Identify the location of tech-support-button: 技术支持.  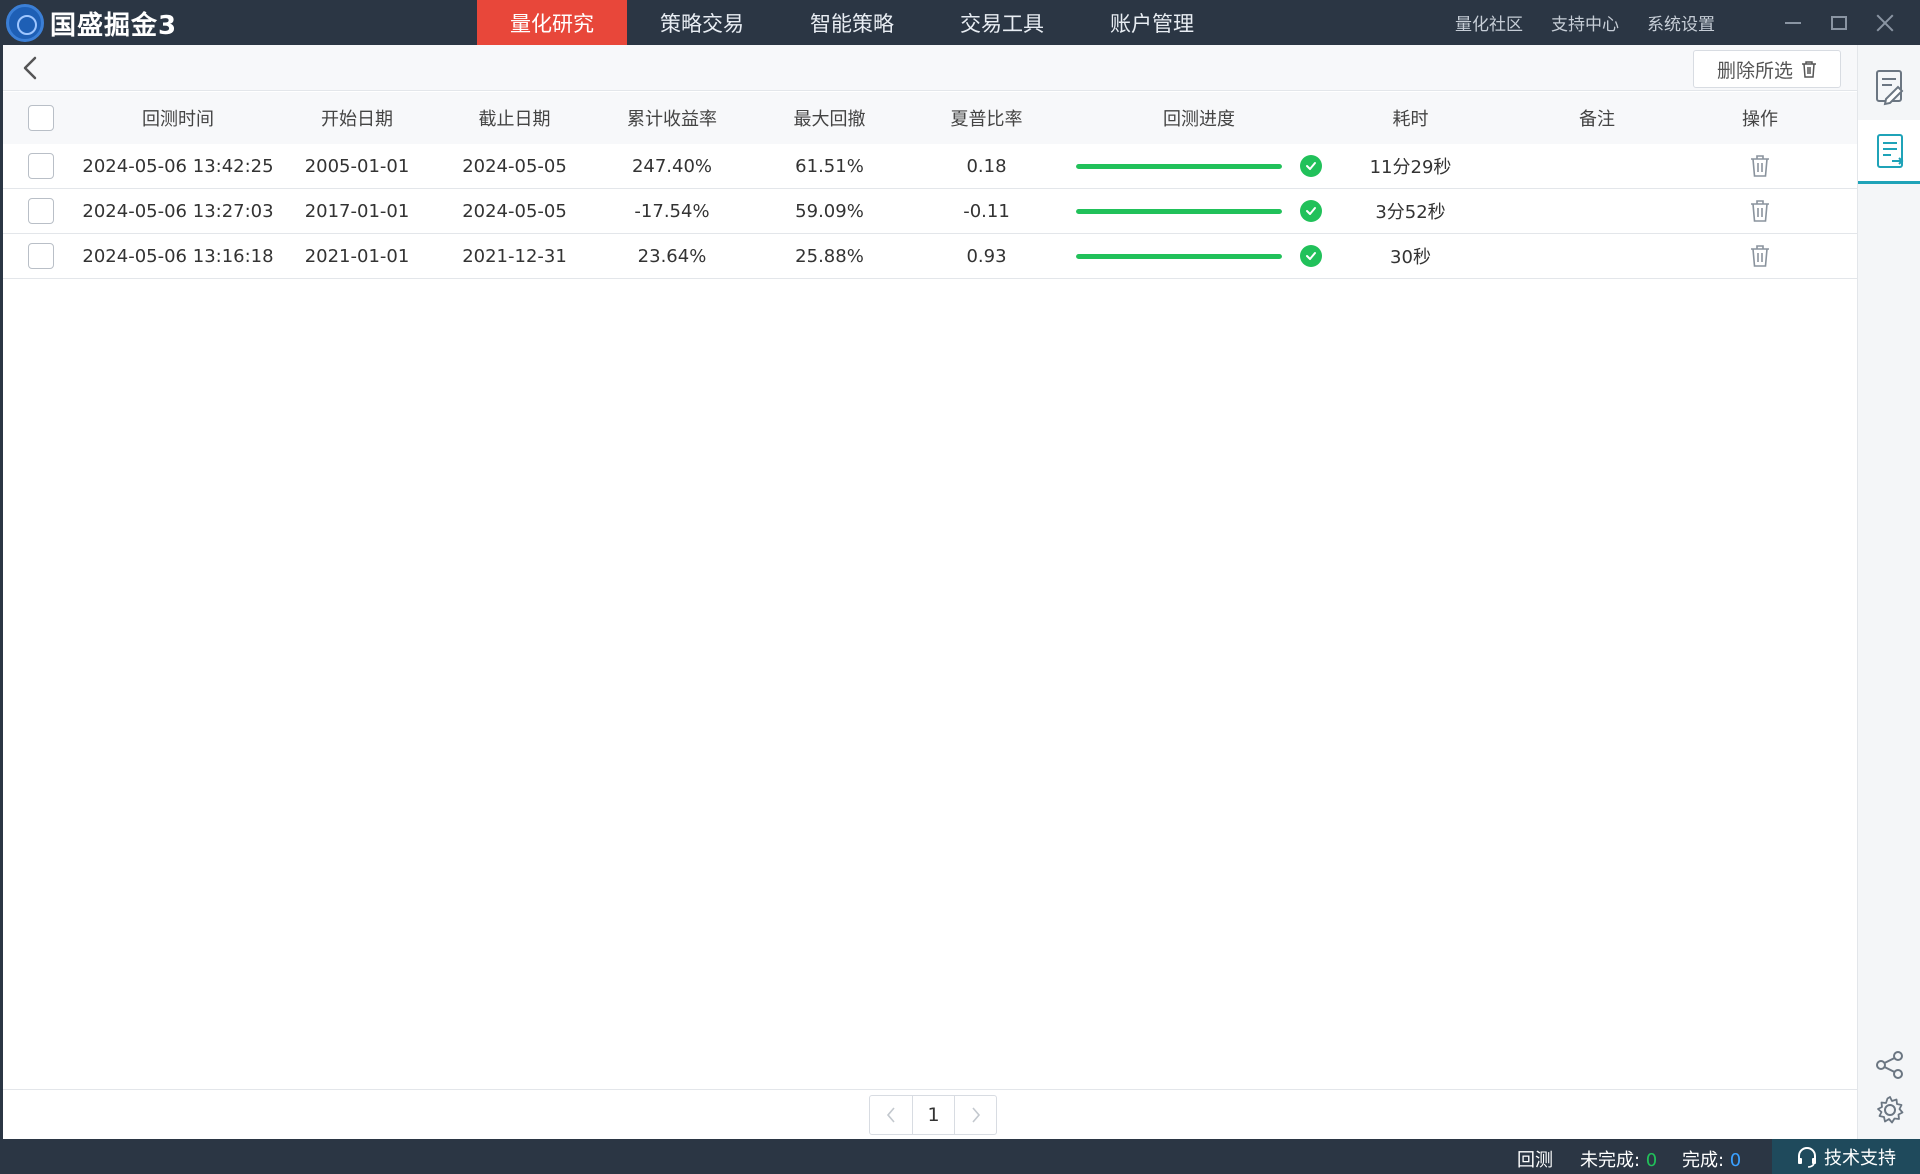
(1846, 1156).